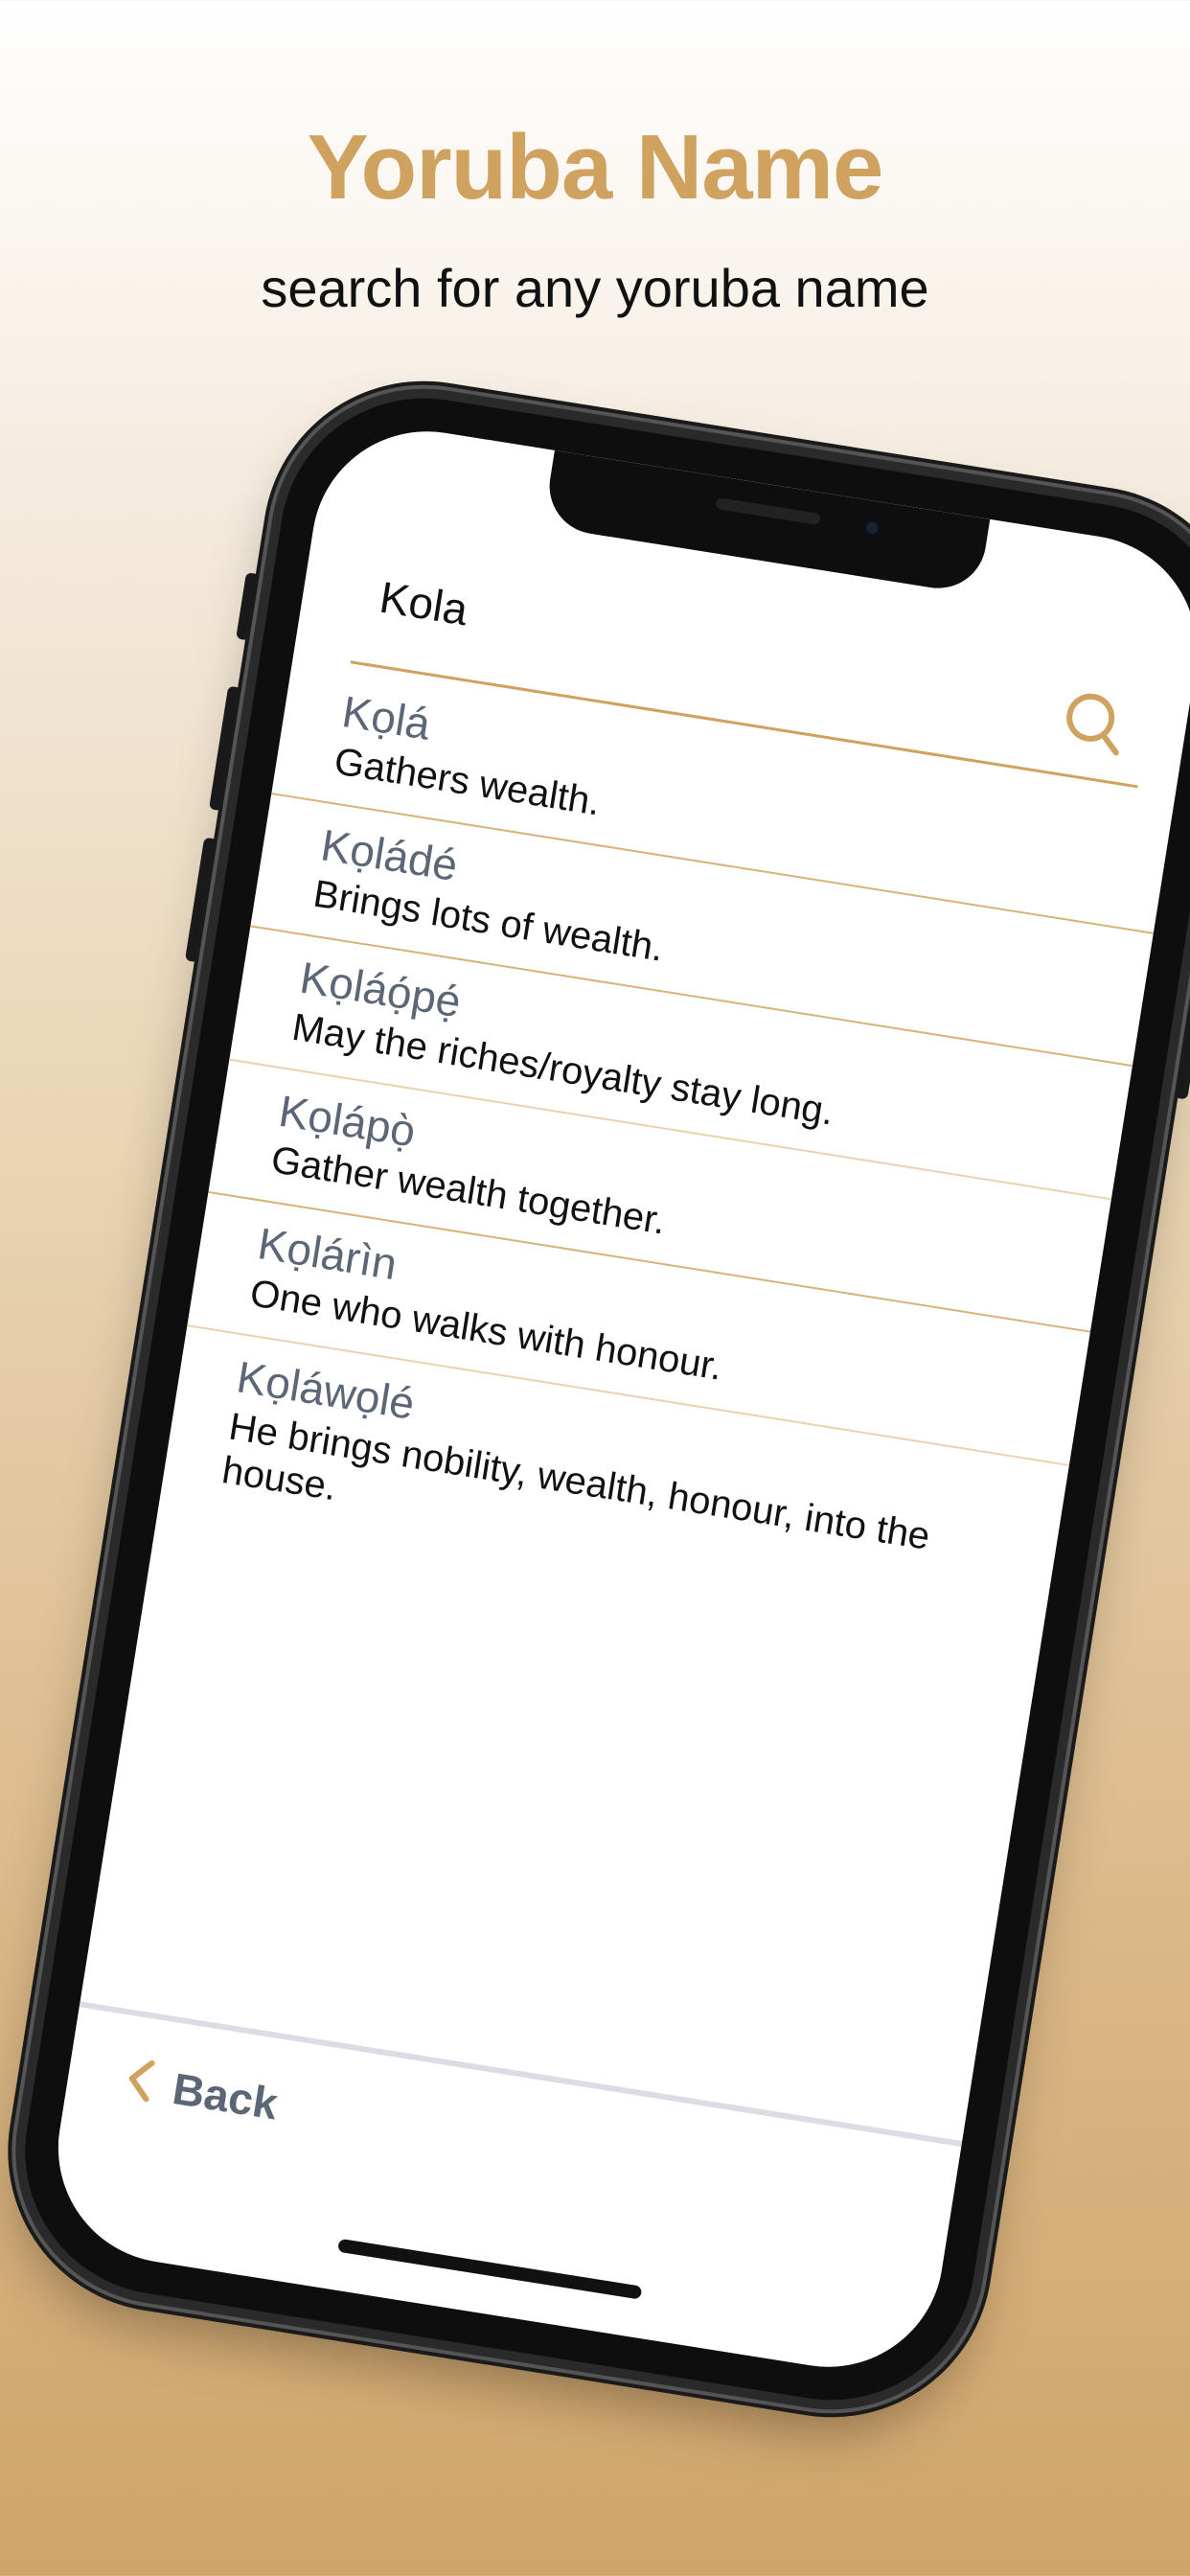  I want to click on home-indicator, so click(490, 2269).